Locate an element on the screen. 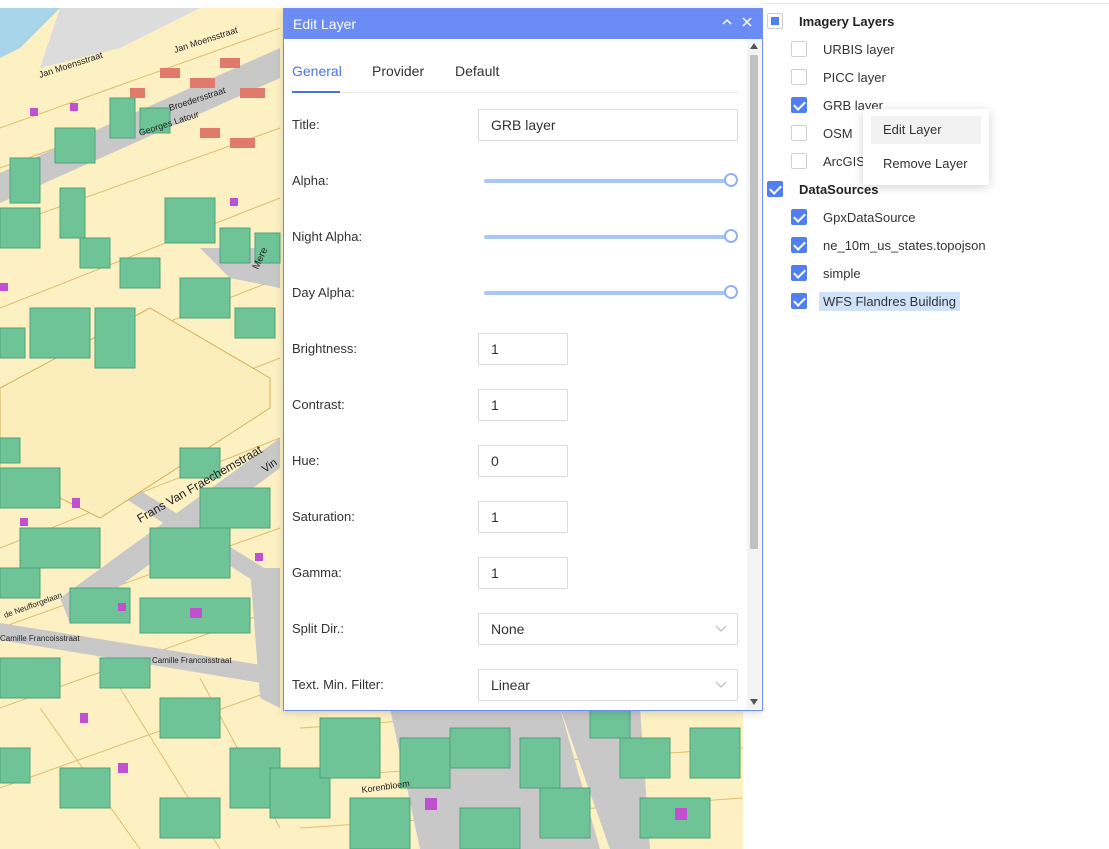  tree-item-wfs: WFS Flandres Building is located at coordinates (875, 301).